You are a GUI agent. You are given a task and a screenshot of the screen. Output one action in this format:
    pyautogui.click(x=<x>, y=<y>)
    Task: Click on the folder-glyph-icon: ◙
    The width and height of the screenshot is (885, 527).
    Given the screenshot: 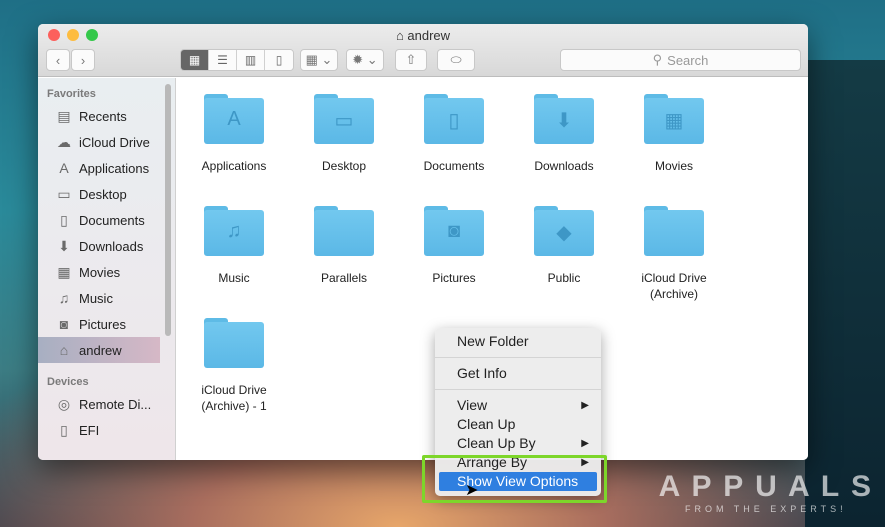 What is the action you would take?
    pyautogui.click(x=454, y=231)
    